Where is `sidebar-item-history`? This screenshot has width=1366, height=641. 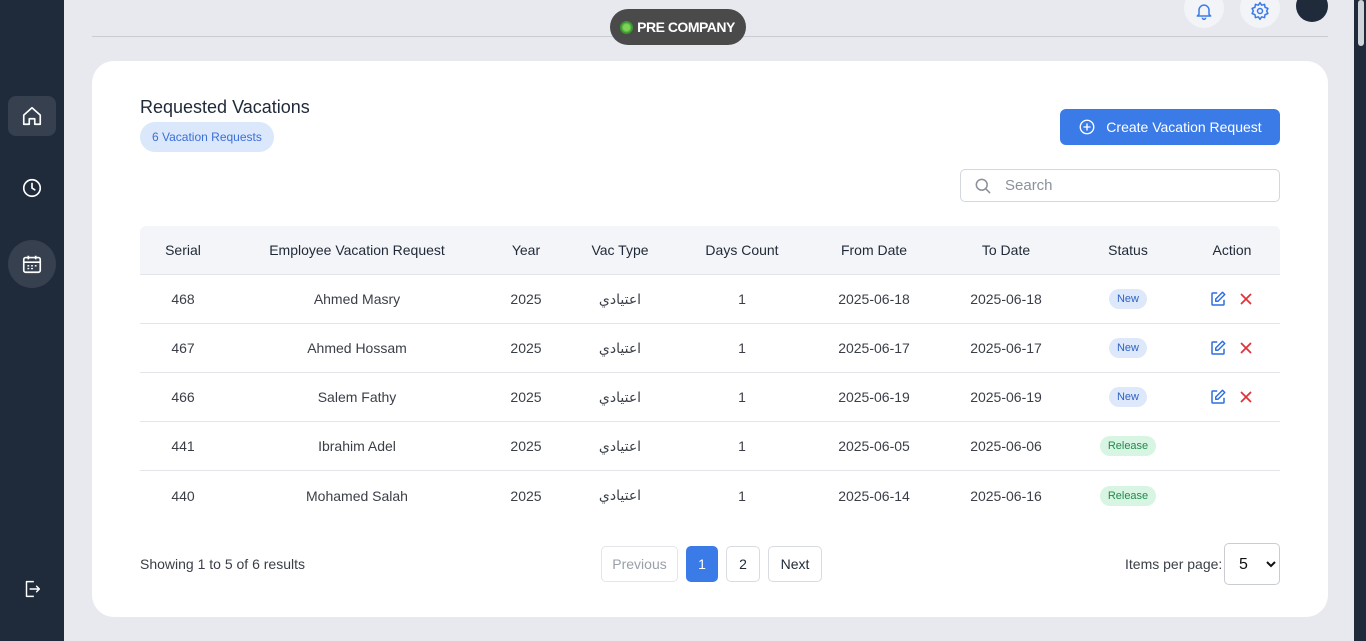 sidebar-item-history is located at coordinates (32, 188).